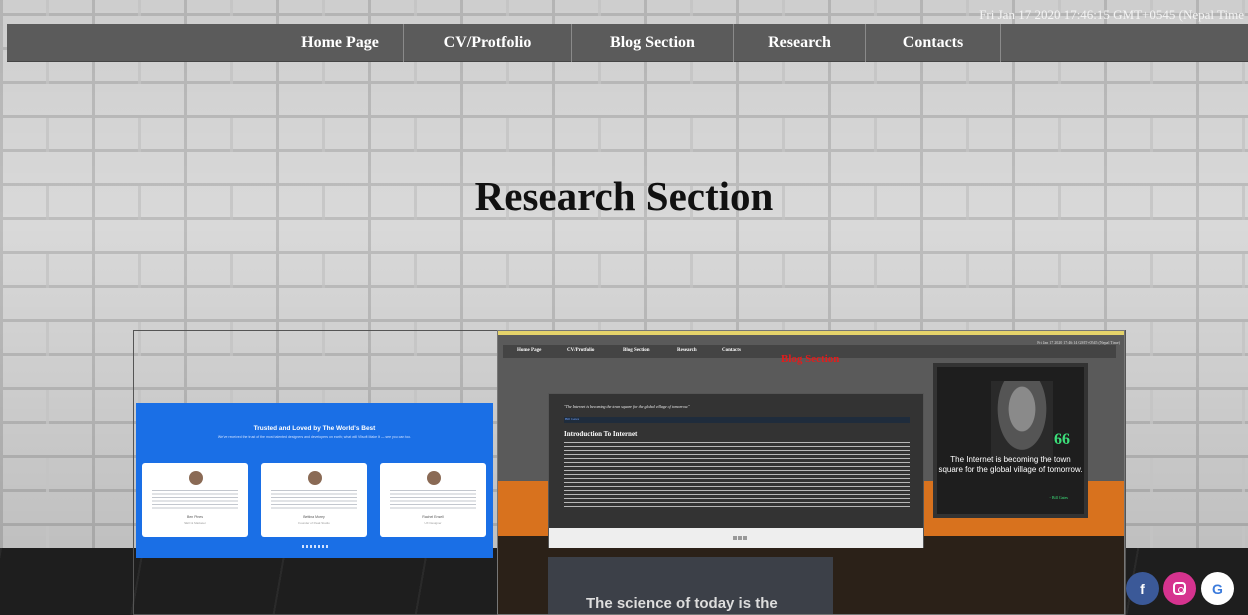 This screenshot has height=615, width=1248. I want to click on science-card: The science of today is the, so click(690, 585).